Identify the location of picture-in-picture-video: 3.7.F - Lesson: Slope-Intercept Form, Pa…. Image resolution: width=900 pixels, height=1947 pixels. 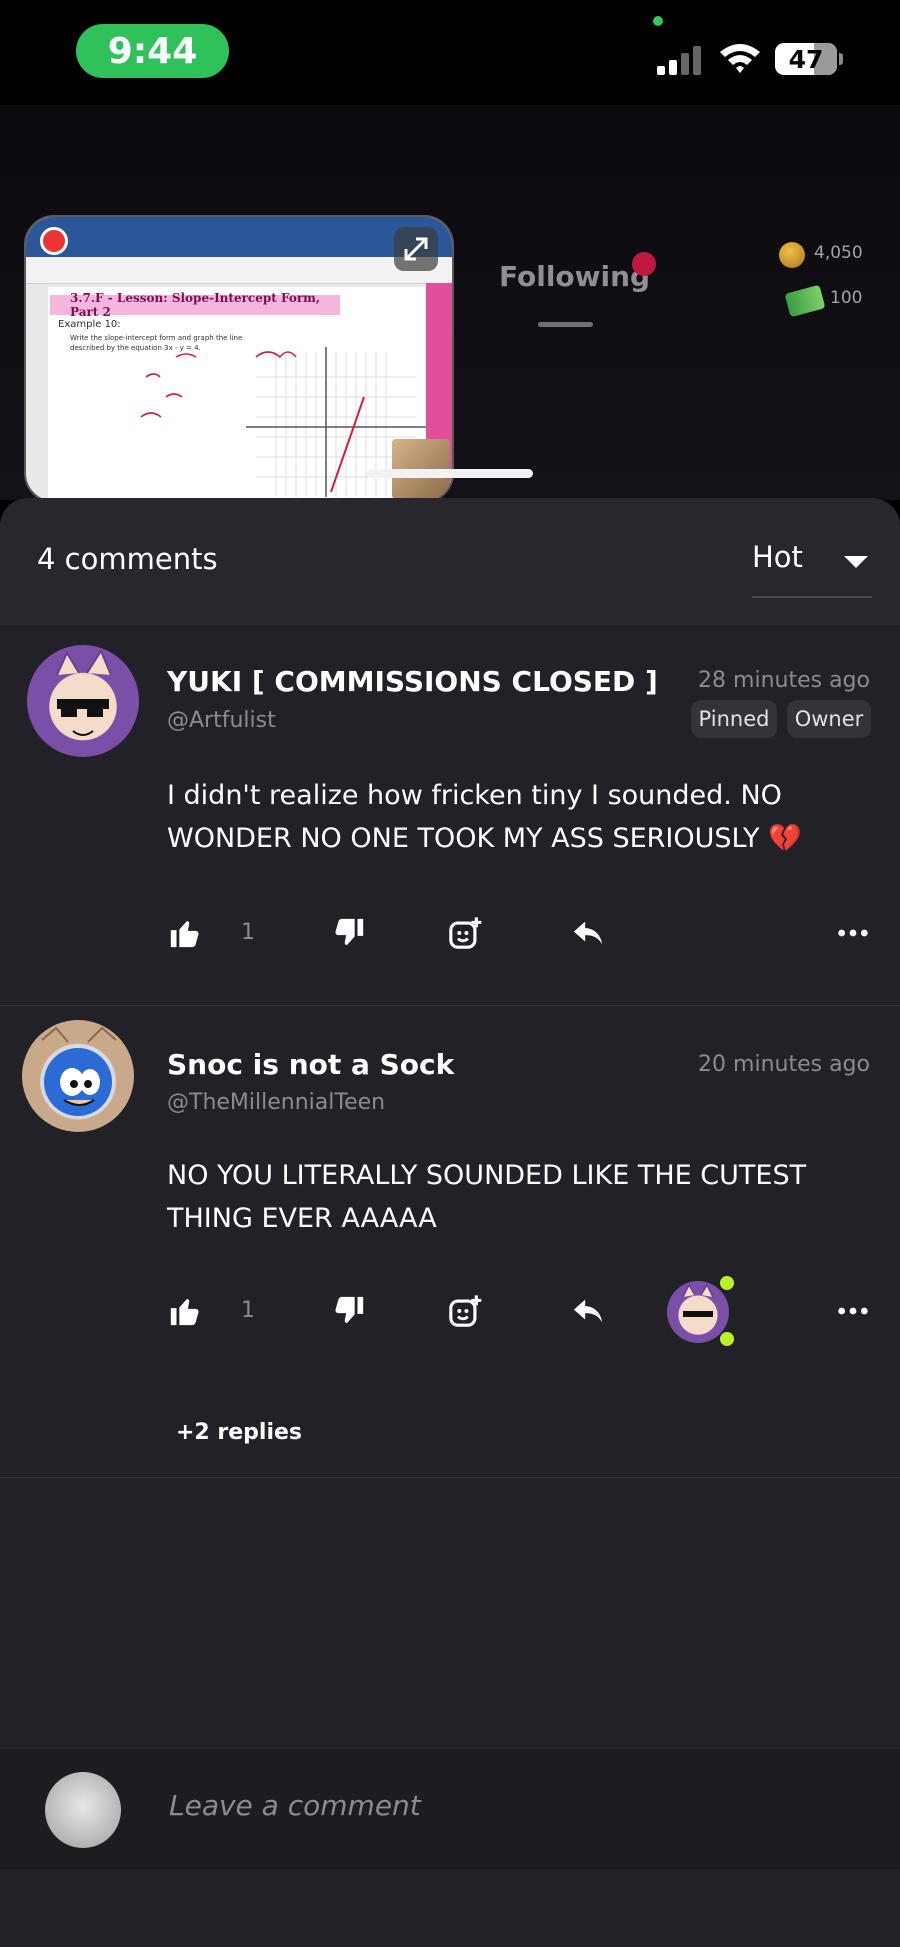
(239, 359).